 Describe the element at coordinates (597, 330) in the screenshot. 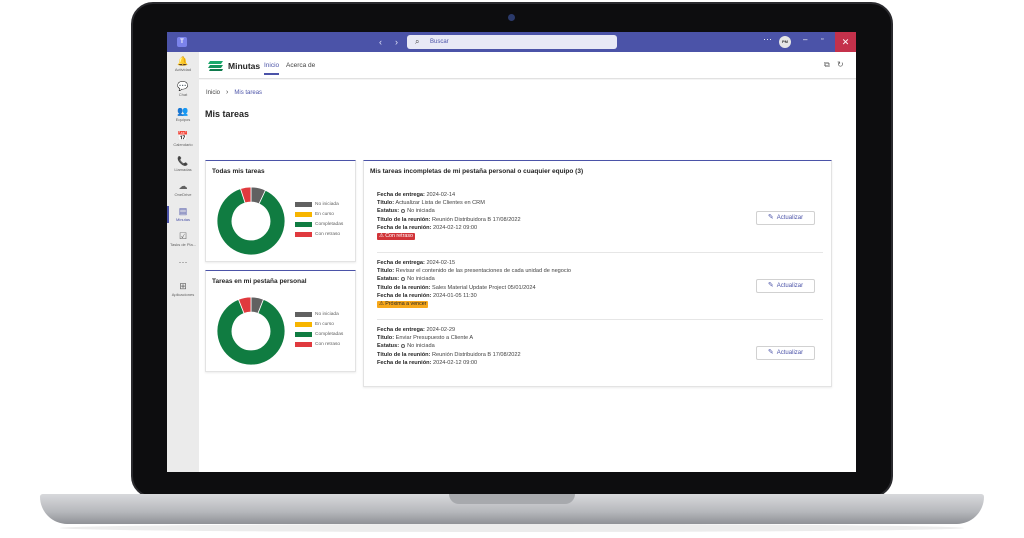

I see `task-field-due: Fecha de entrega: 2024-02-29` at that location.